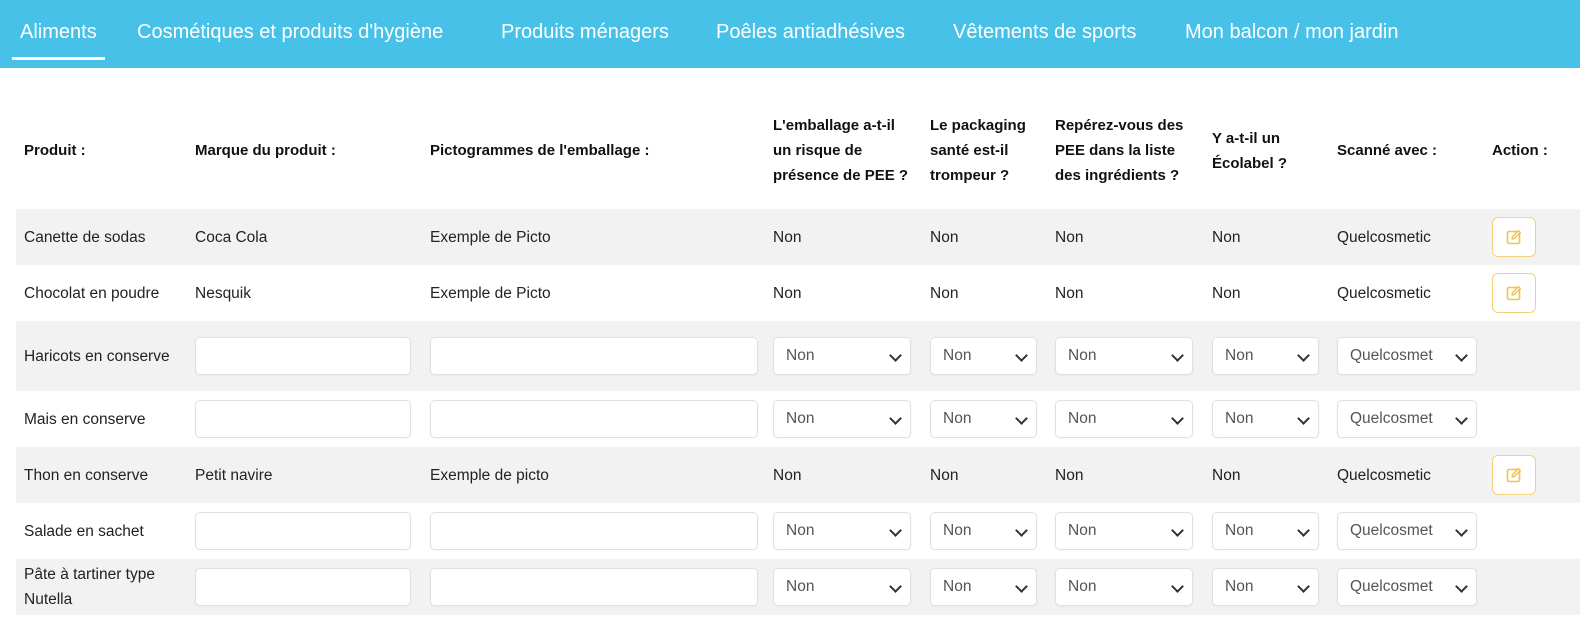 This screenshot has height=628, width=1580. I want to click on col-header-action: Action :, so click(1520, 150).